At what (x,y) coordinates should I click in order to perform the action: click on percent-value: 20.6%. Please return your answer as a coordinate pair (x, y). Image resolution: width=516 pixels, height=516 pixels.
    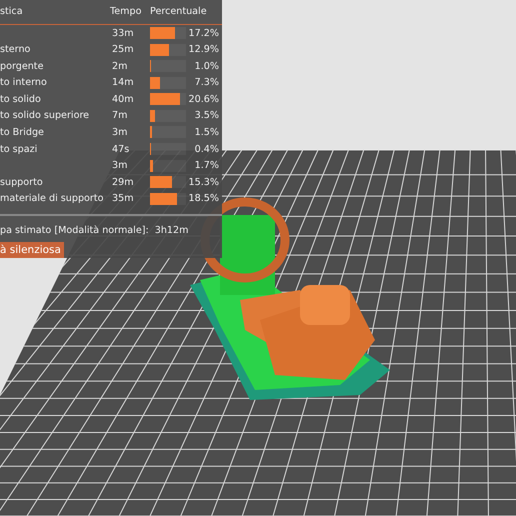
    Looking at the image, I should click on (203, 99).